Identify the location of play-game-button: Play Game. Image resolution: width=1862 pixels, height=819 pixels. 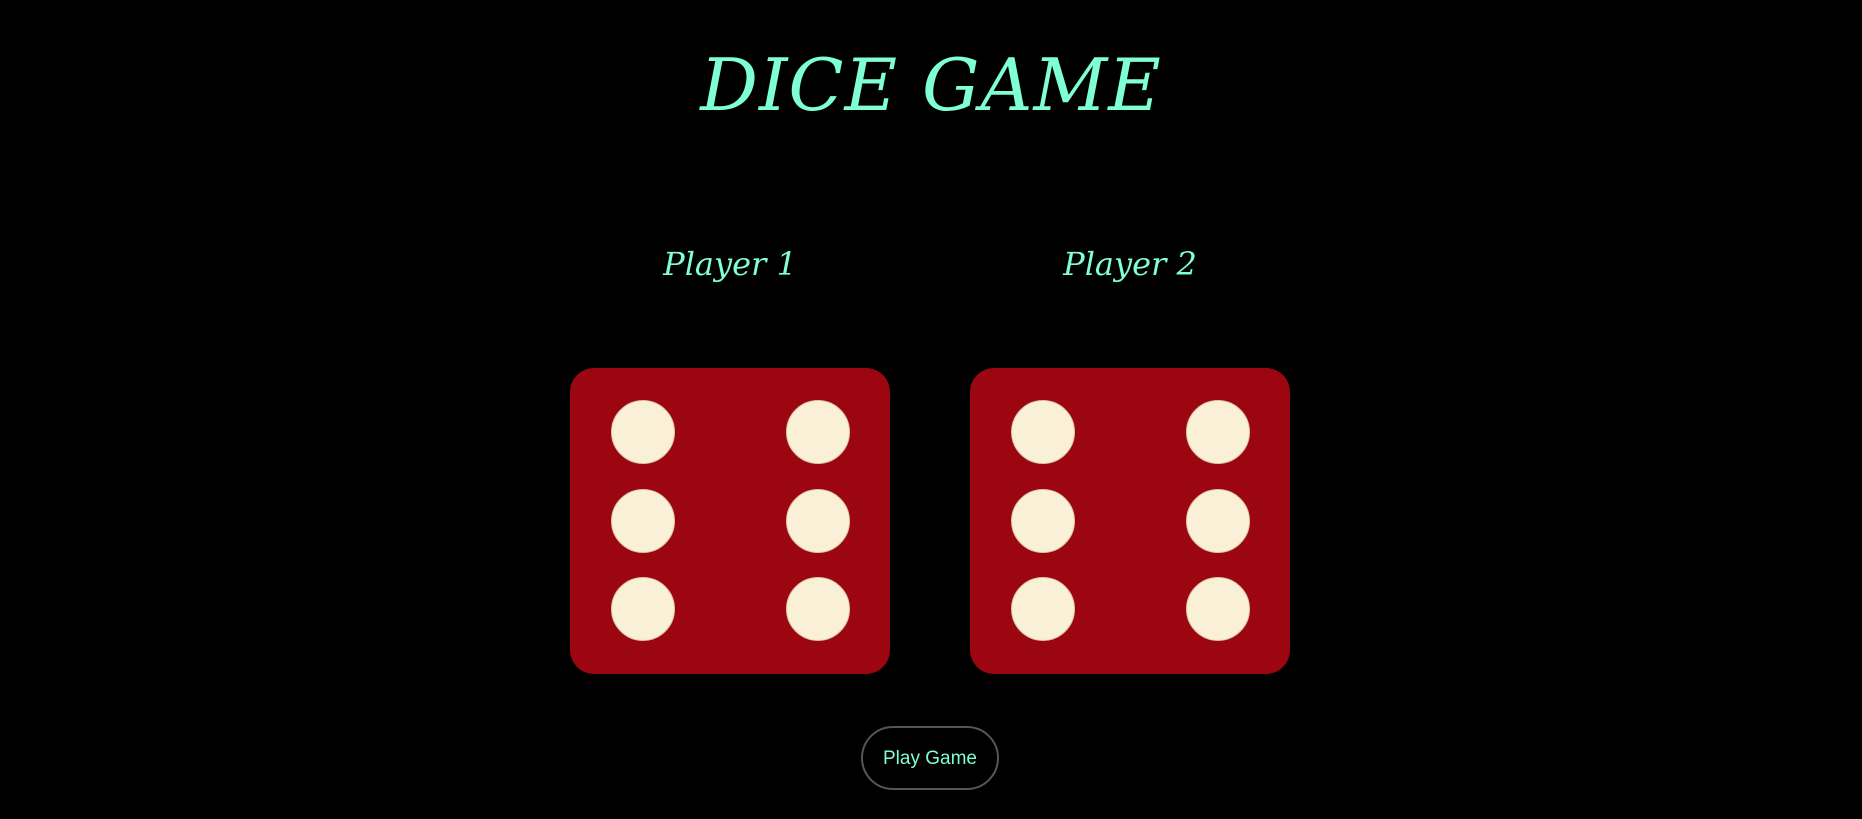
(930, 758).